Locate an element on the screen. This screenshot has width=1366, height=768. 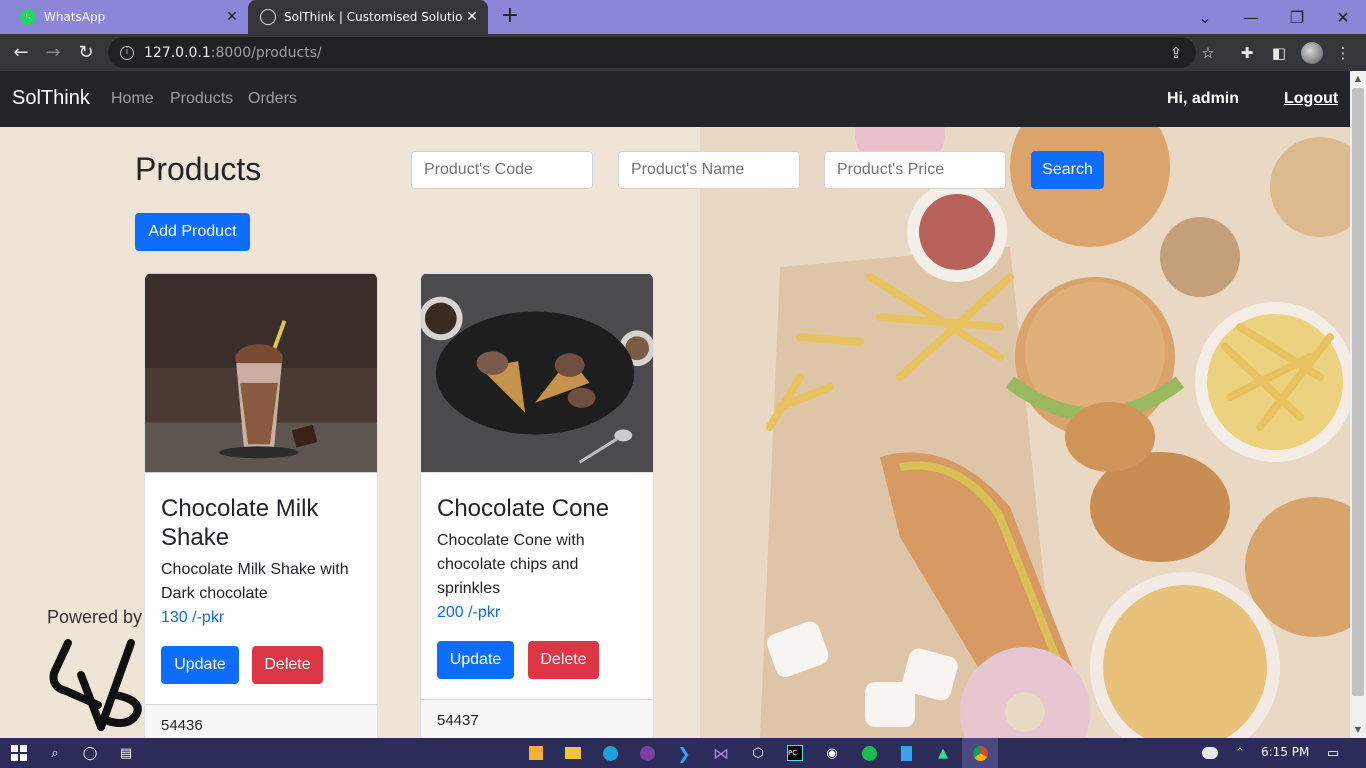
tab-title: WhatsApp is located at coordinates (75, 17).